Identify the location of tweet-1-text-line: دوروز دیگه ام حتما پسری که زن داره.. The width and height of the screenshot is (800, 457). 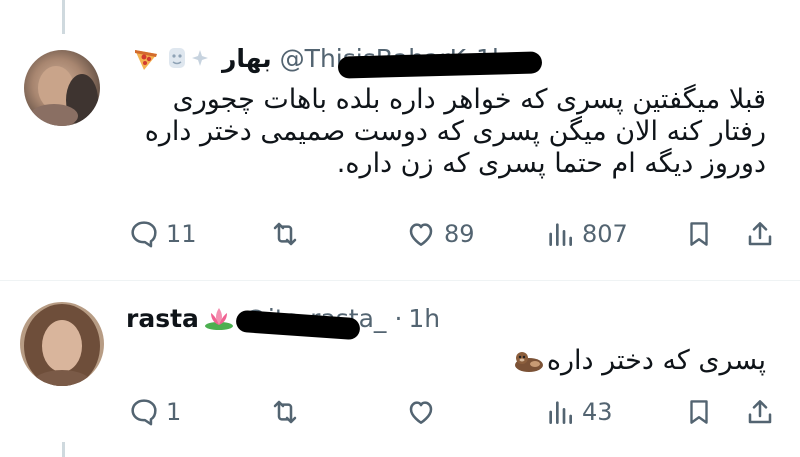
(551, 163).